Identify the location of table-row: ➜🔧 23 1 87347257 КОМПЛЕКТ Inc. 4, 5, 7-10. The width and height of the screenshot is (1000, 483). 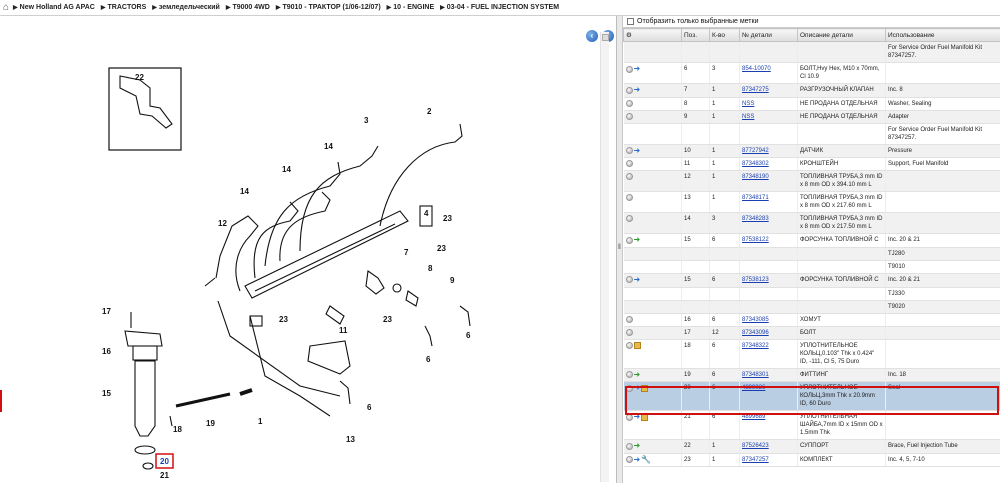
(811, 460).